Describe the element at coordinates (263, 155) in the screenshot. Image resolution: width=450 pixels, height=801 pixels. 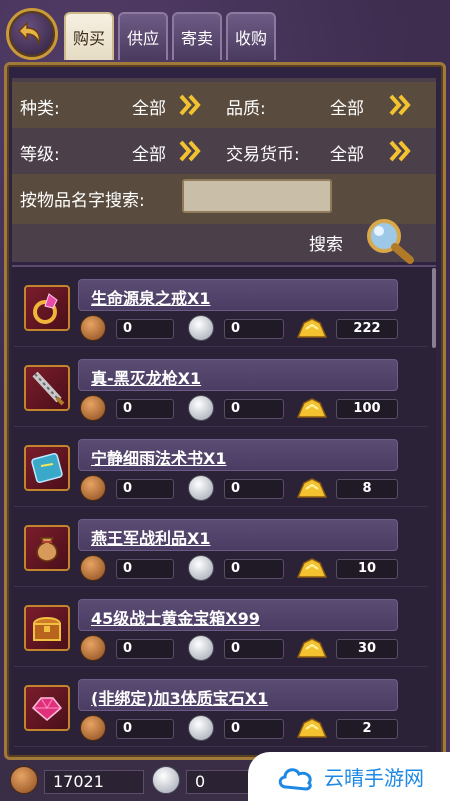
I see `currency-label: 交易货币:` at that location.